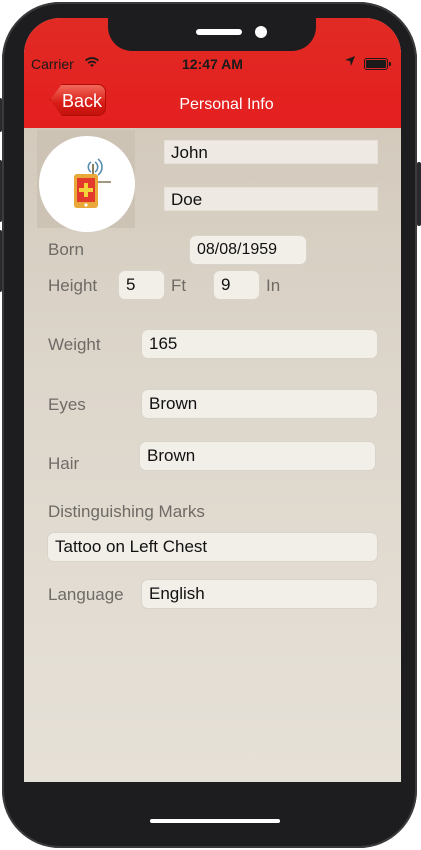 The width and height of the screenshot is (421, 850). What do you see at coordinates (419, 194) in the screenshot?
I see `power-button` at bounding box center [419, 194].